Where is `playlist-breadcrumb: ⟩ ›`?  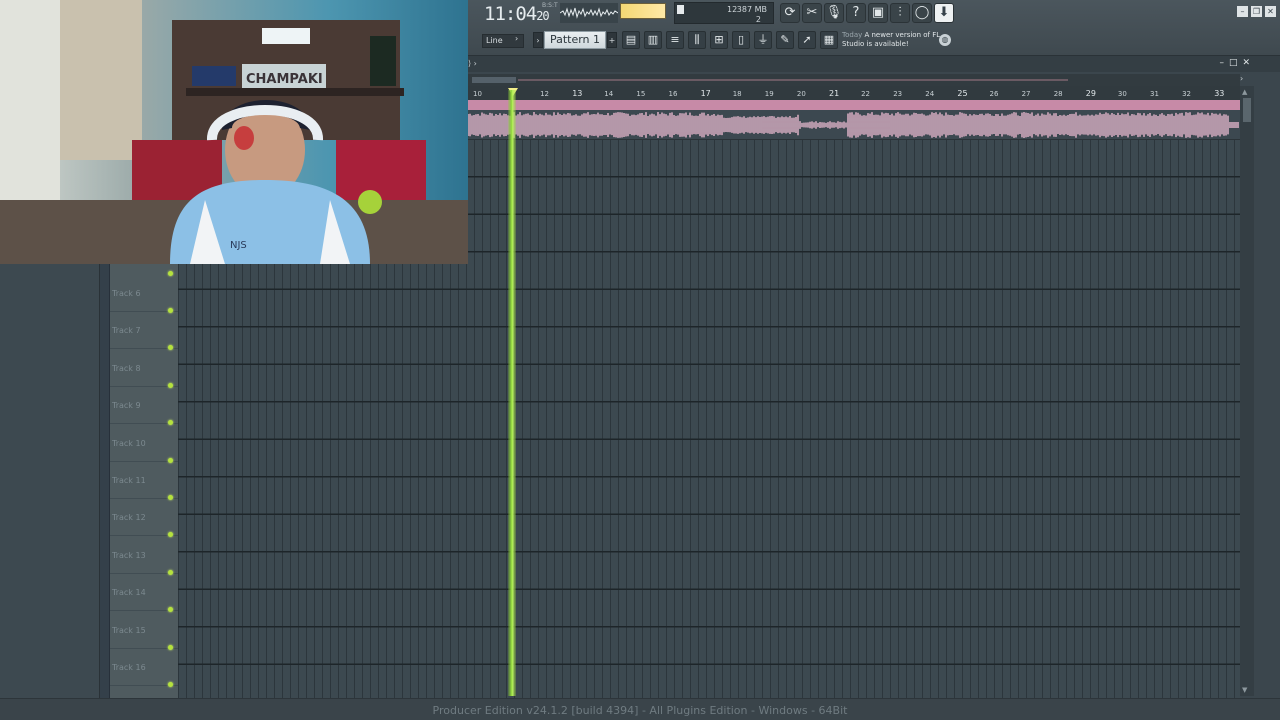 playlist-breadcrumb: ⟩ › is located at coordinates (472, 63).